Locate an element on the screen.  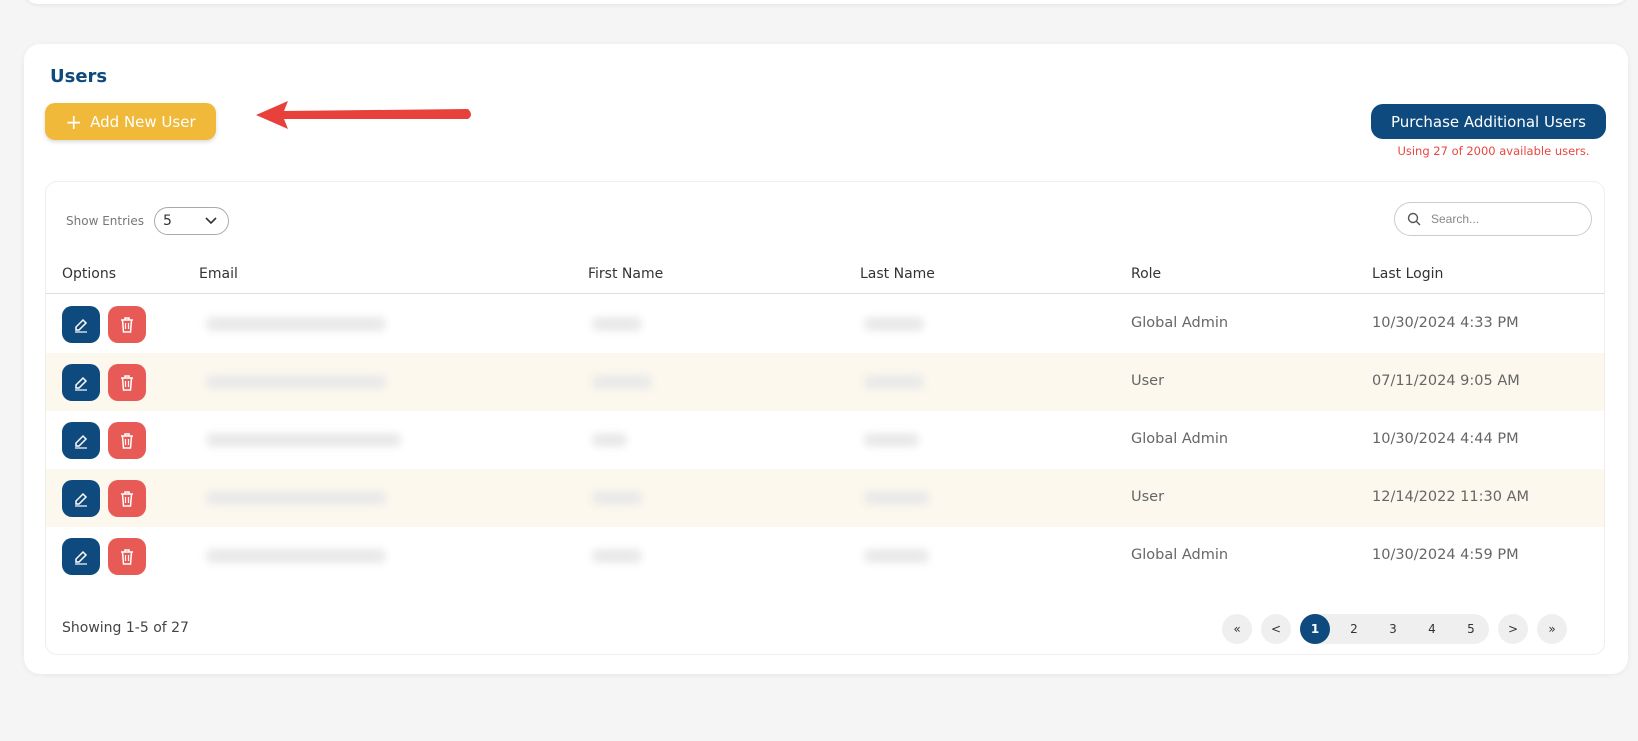
last-page-button: » is located at coordinates (1552, 629).